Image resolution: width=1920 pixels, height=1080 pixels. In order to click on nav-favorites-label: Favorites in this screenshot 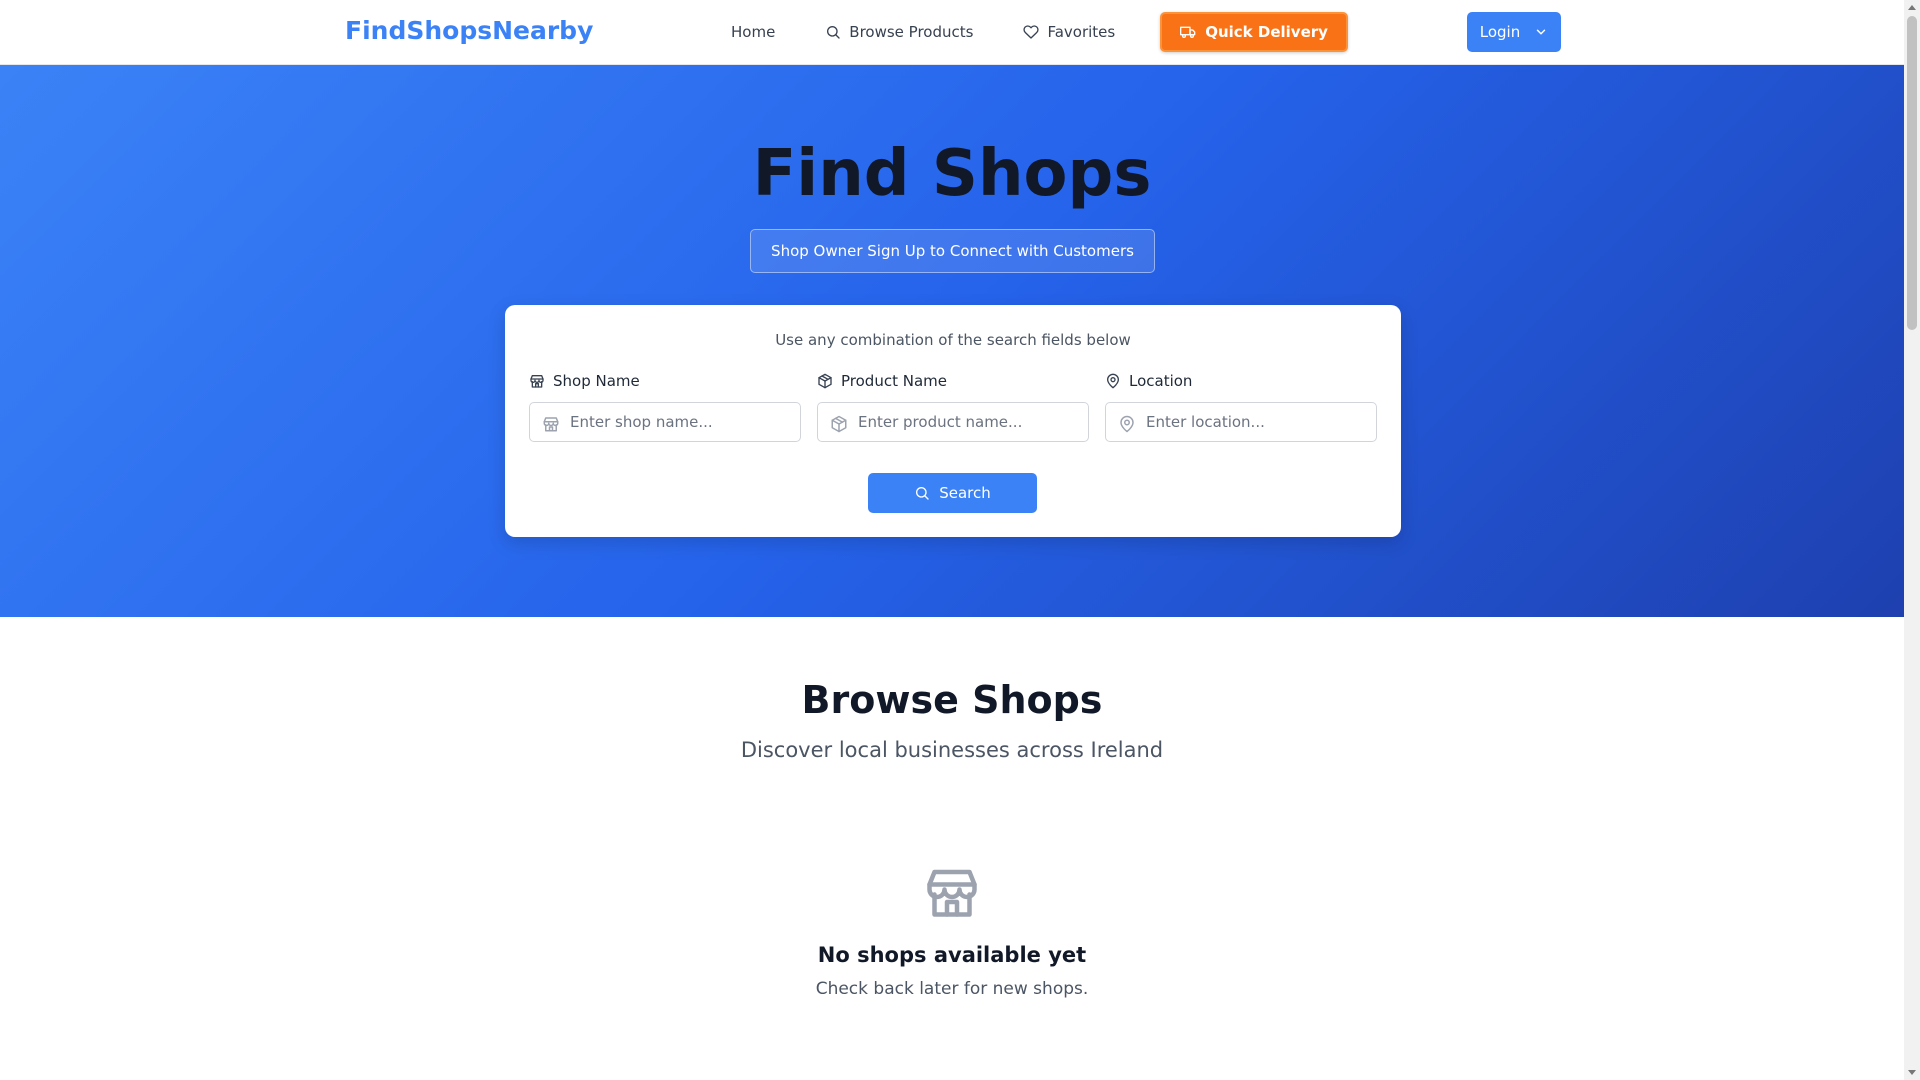, I will do `click(1081, 32)`.